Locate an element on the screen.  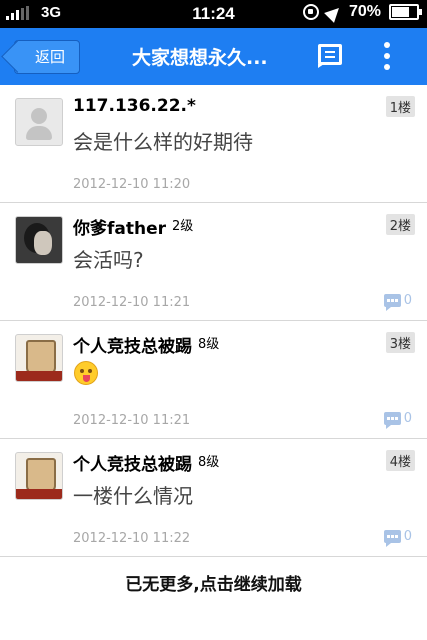
rotation-lock-icon is located at coordinates (310, 12).